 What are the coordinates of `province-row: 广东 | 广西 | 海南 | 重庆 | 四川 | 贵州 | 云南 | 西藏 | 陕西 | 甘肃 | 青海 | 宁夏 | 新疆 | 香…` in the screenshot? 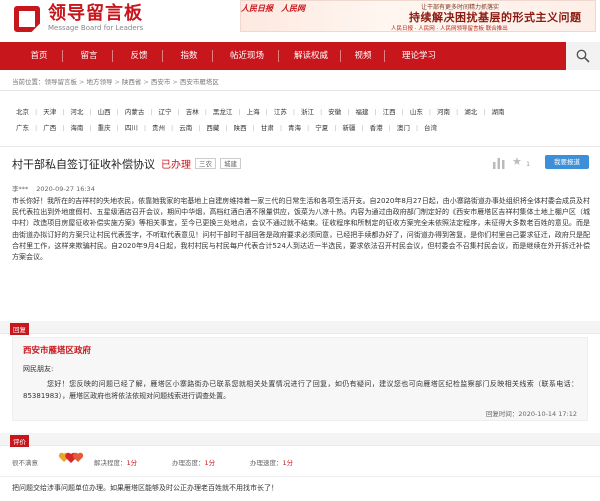 It's located at (226, 127).